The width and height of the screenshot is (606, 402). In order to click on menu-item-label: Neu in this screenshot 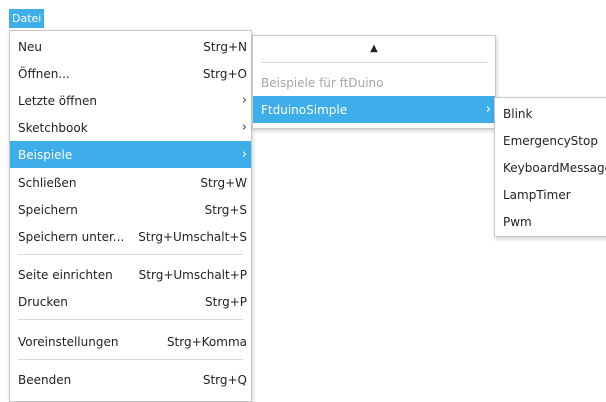, I will do `click(30, 46)`.